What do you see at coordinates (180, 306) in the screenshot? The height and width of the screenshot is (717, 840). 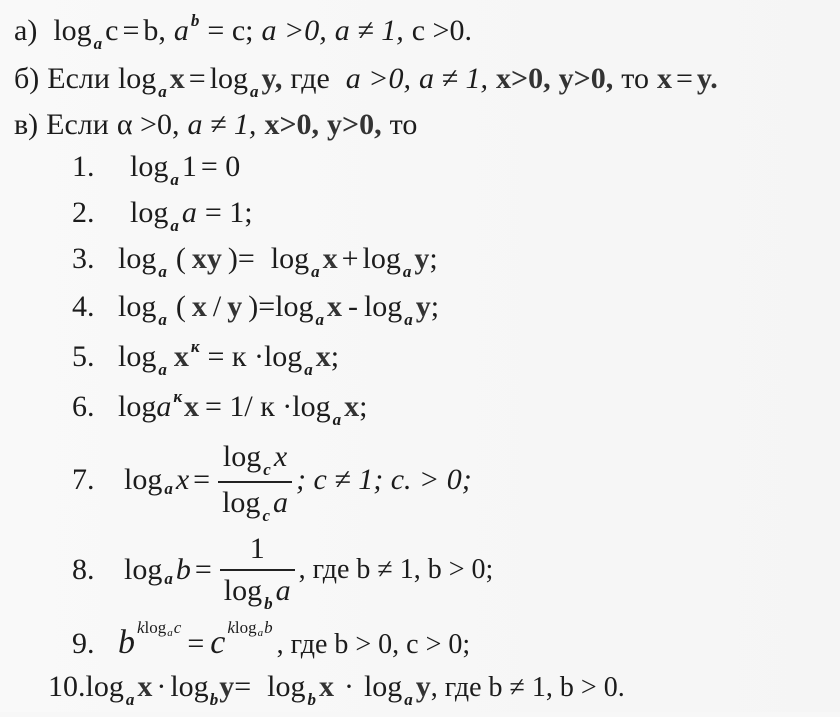 I see `paren: (` at bounding box center [180, 306].